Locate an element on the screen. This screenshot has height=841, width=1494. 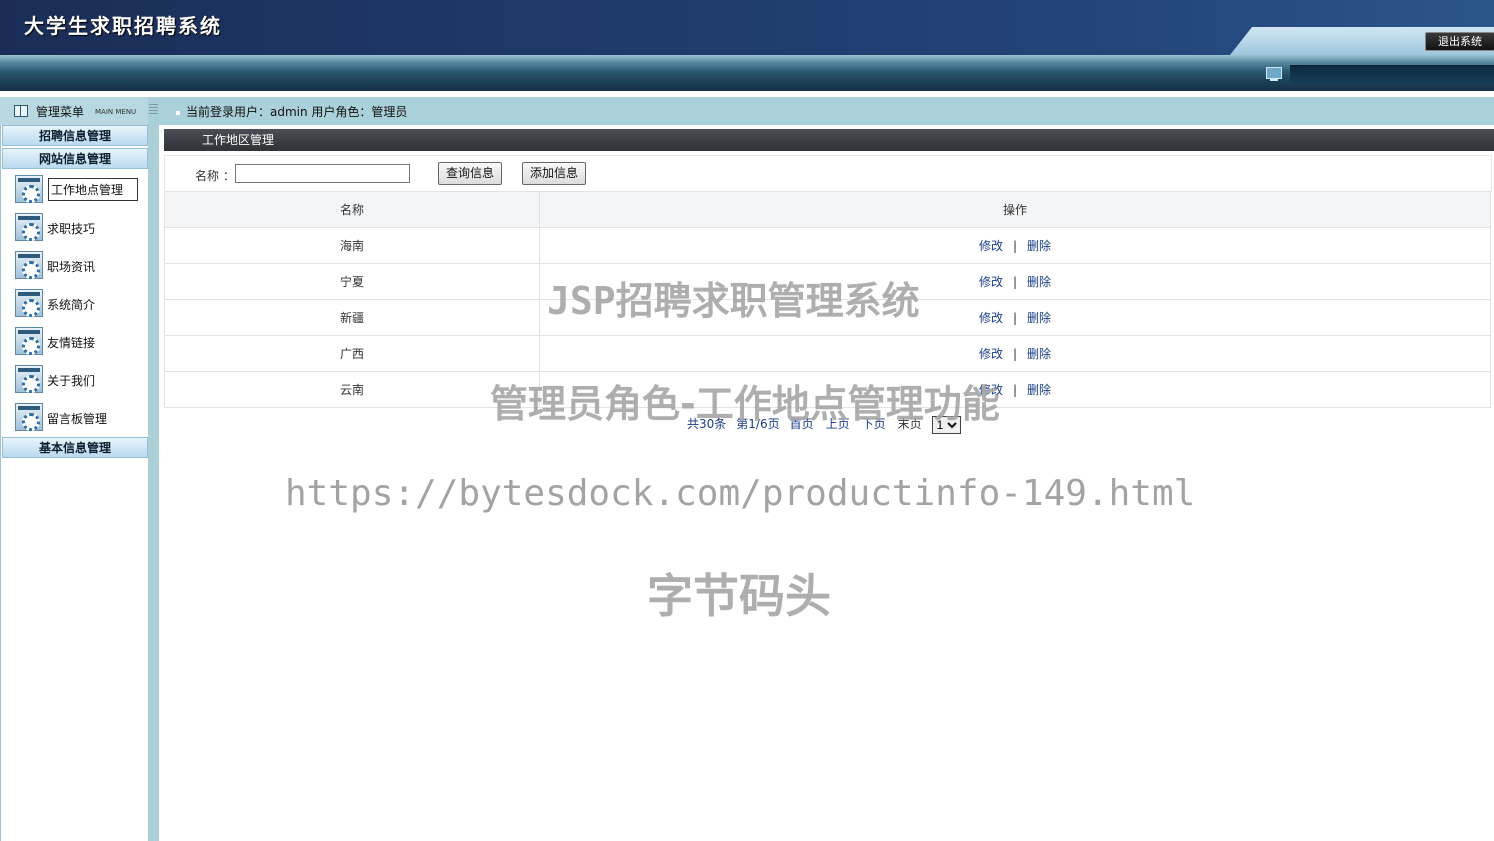
cell-name: 宁夏 is located at coordinates (352, 281).